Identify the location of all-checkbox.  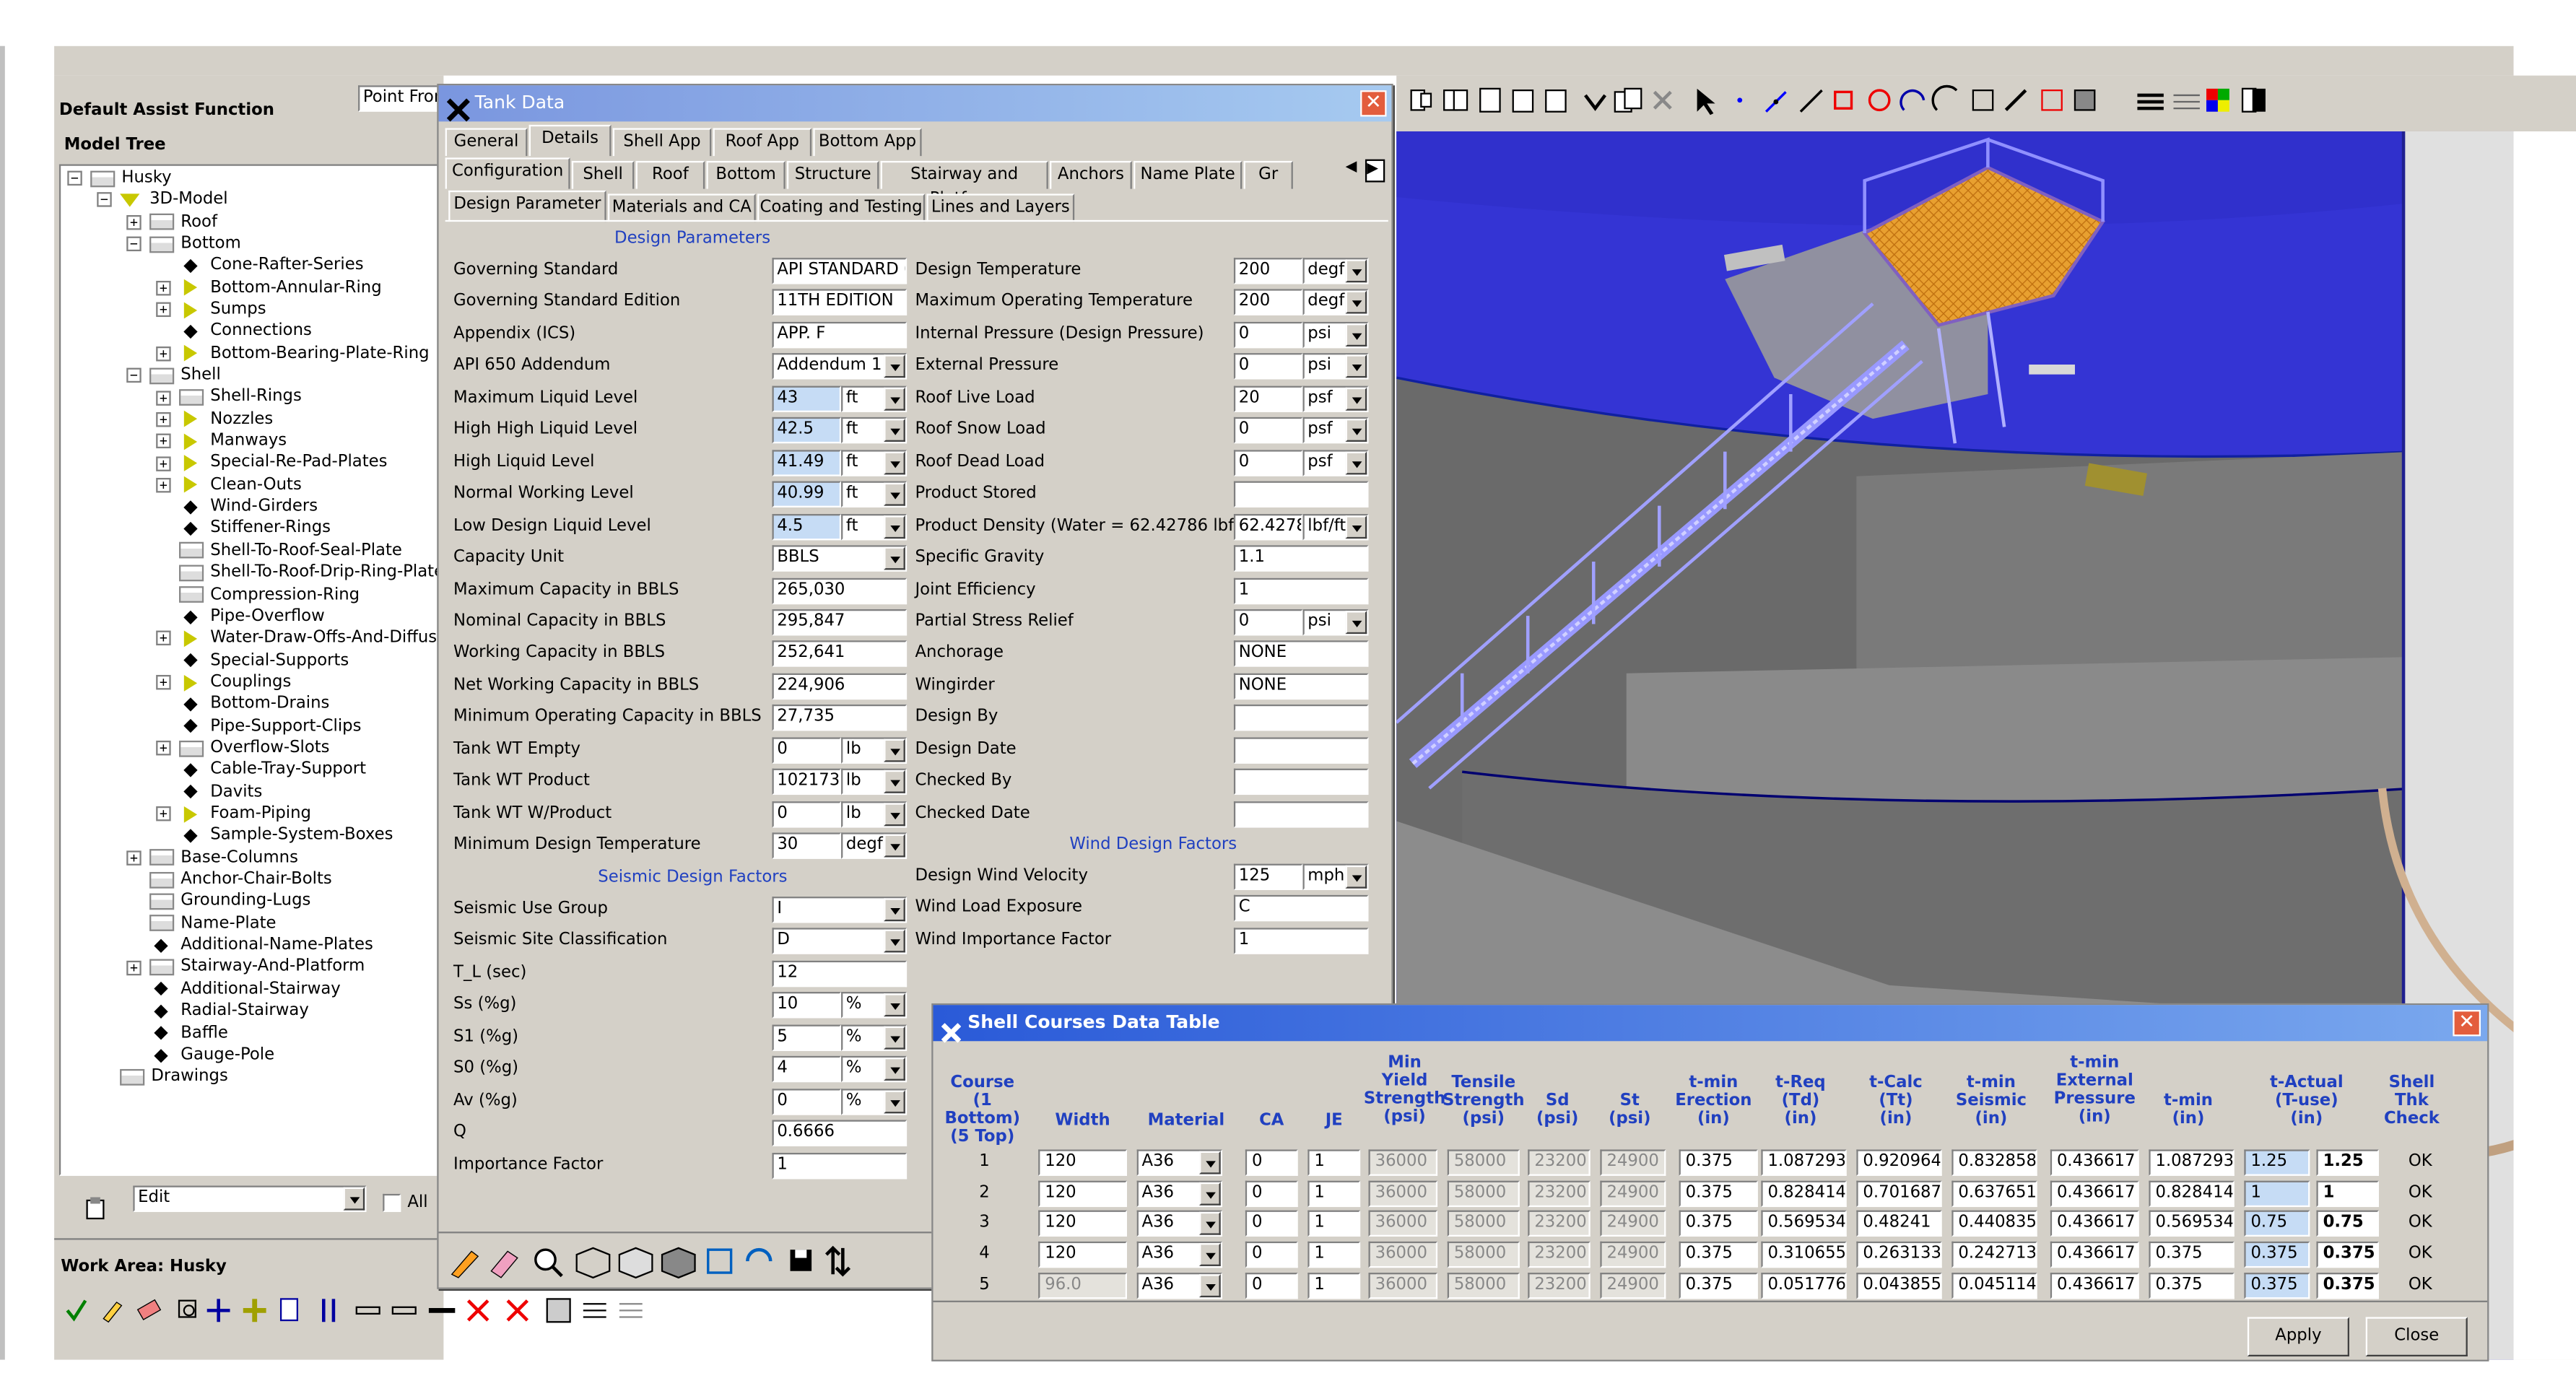
(392, 1202).